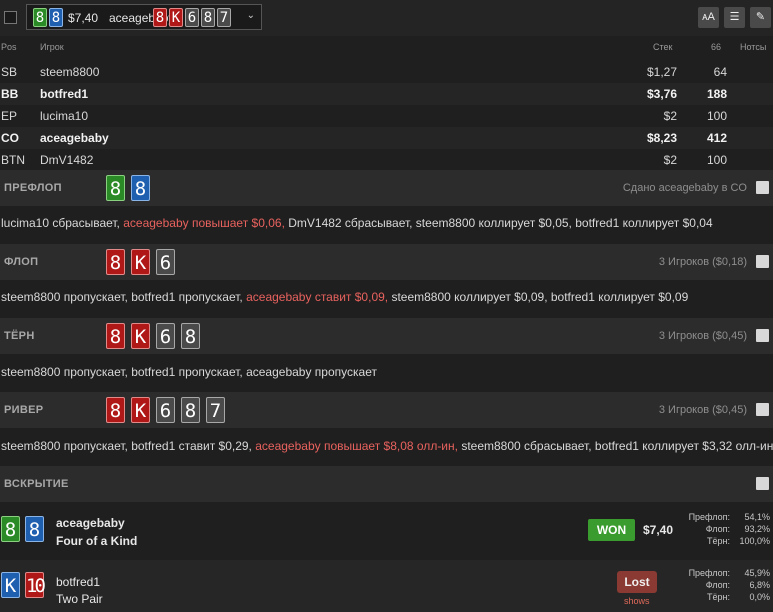 This screenshot has height=612, width=773. I want to click on equity-value: 100,0%, so click(754, 541).